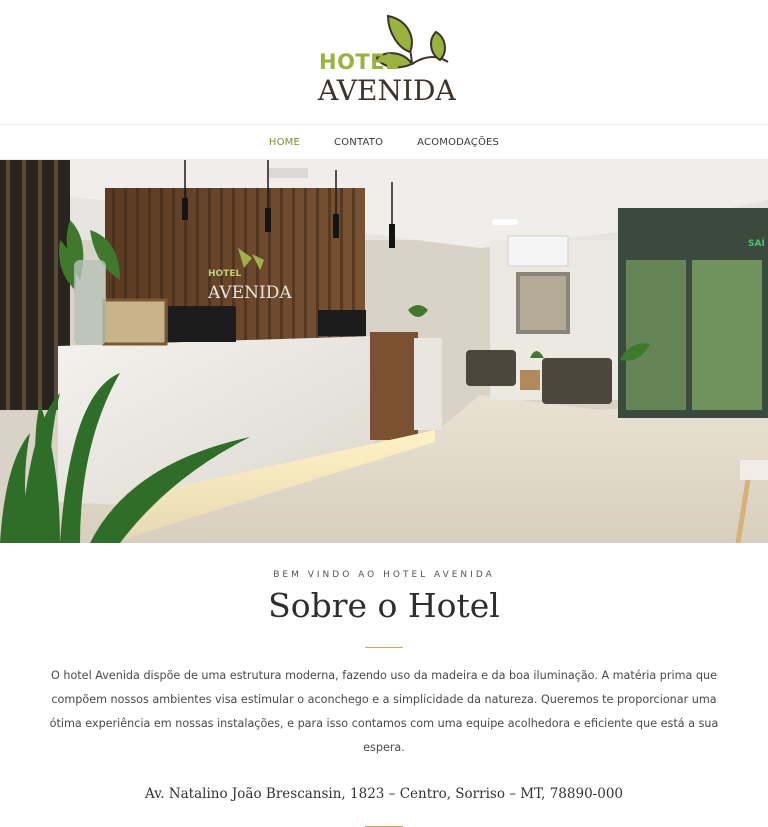 The width and height of the screenshot is (768, 827). I want to click on section-title: Sobre o Hotel, so click(384, 605).